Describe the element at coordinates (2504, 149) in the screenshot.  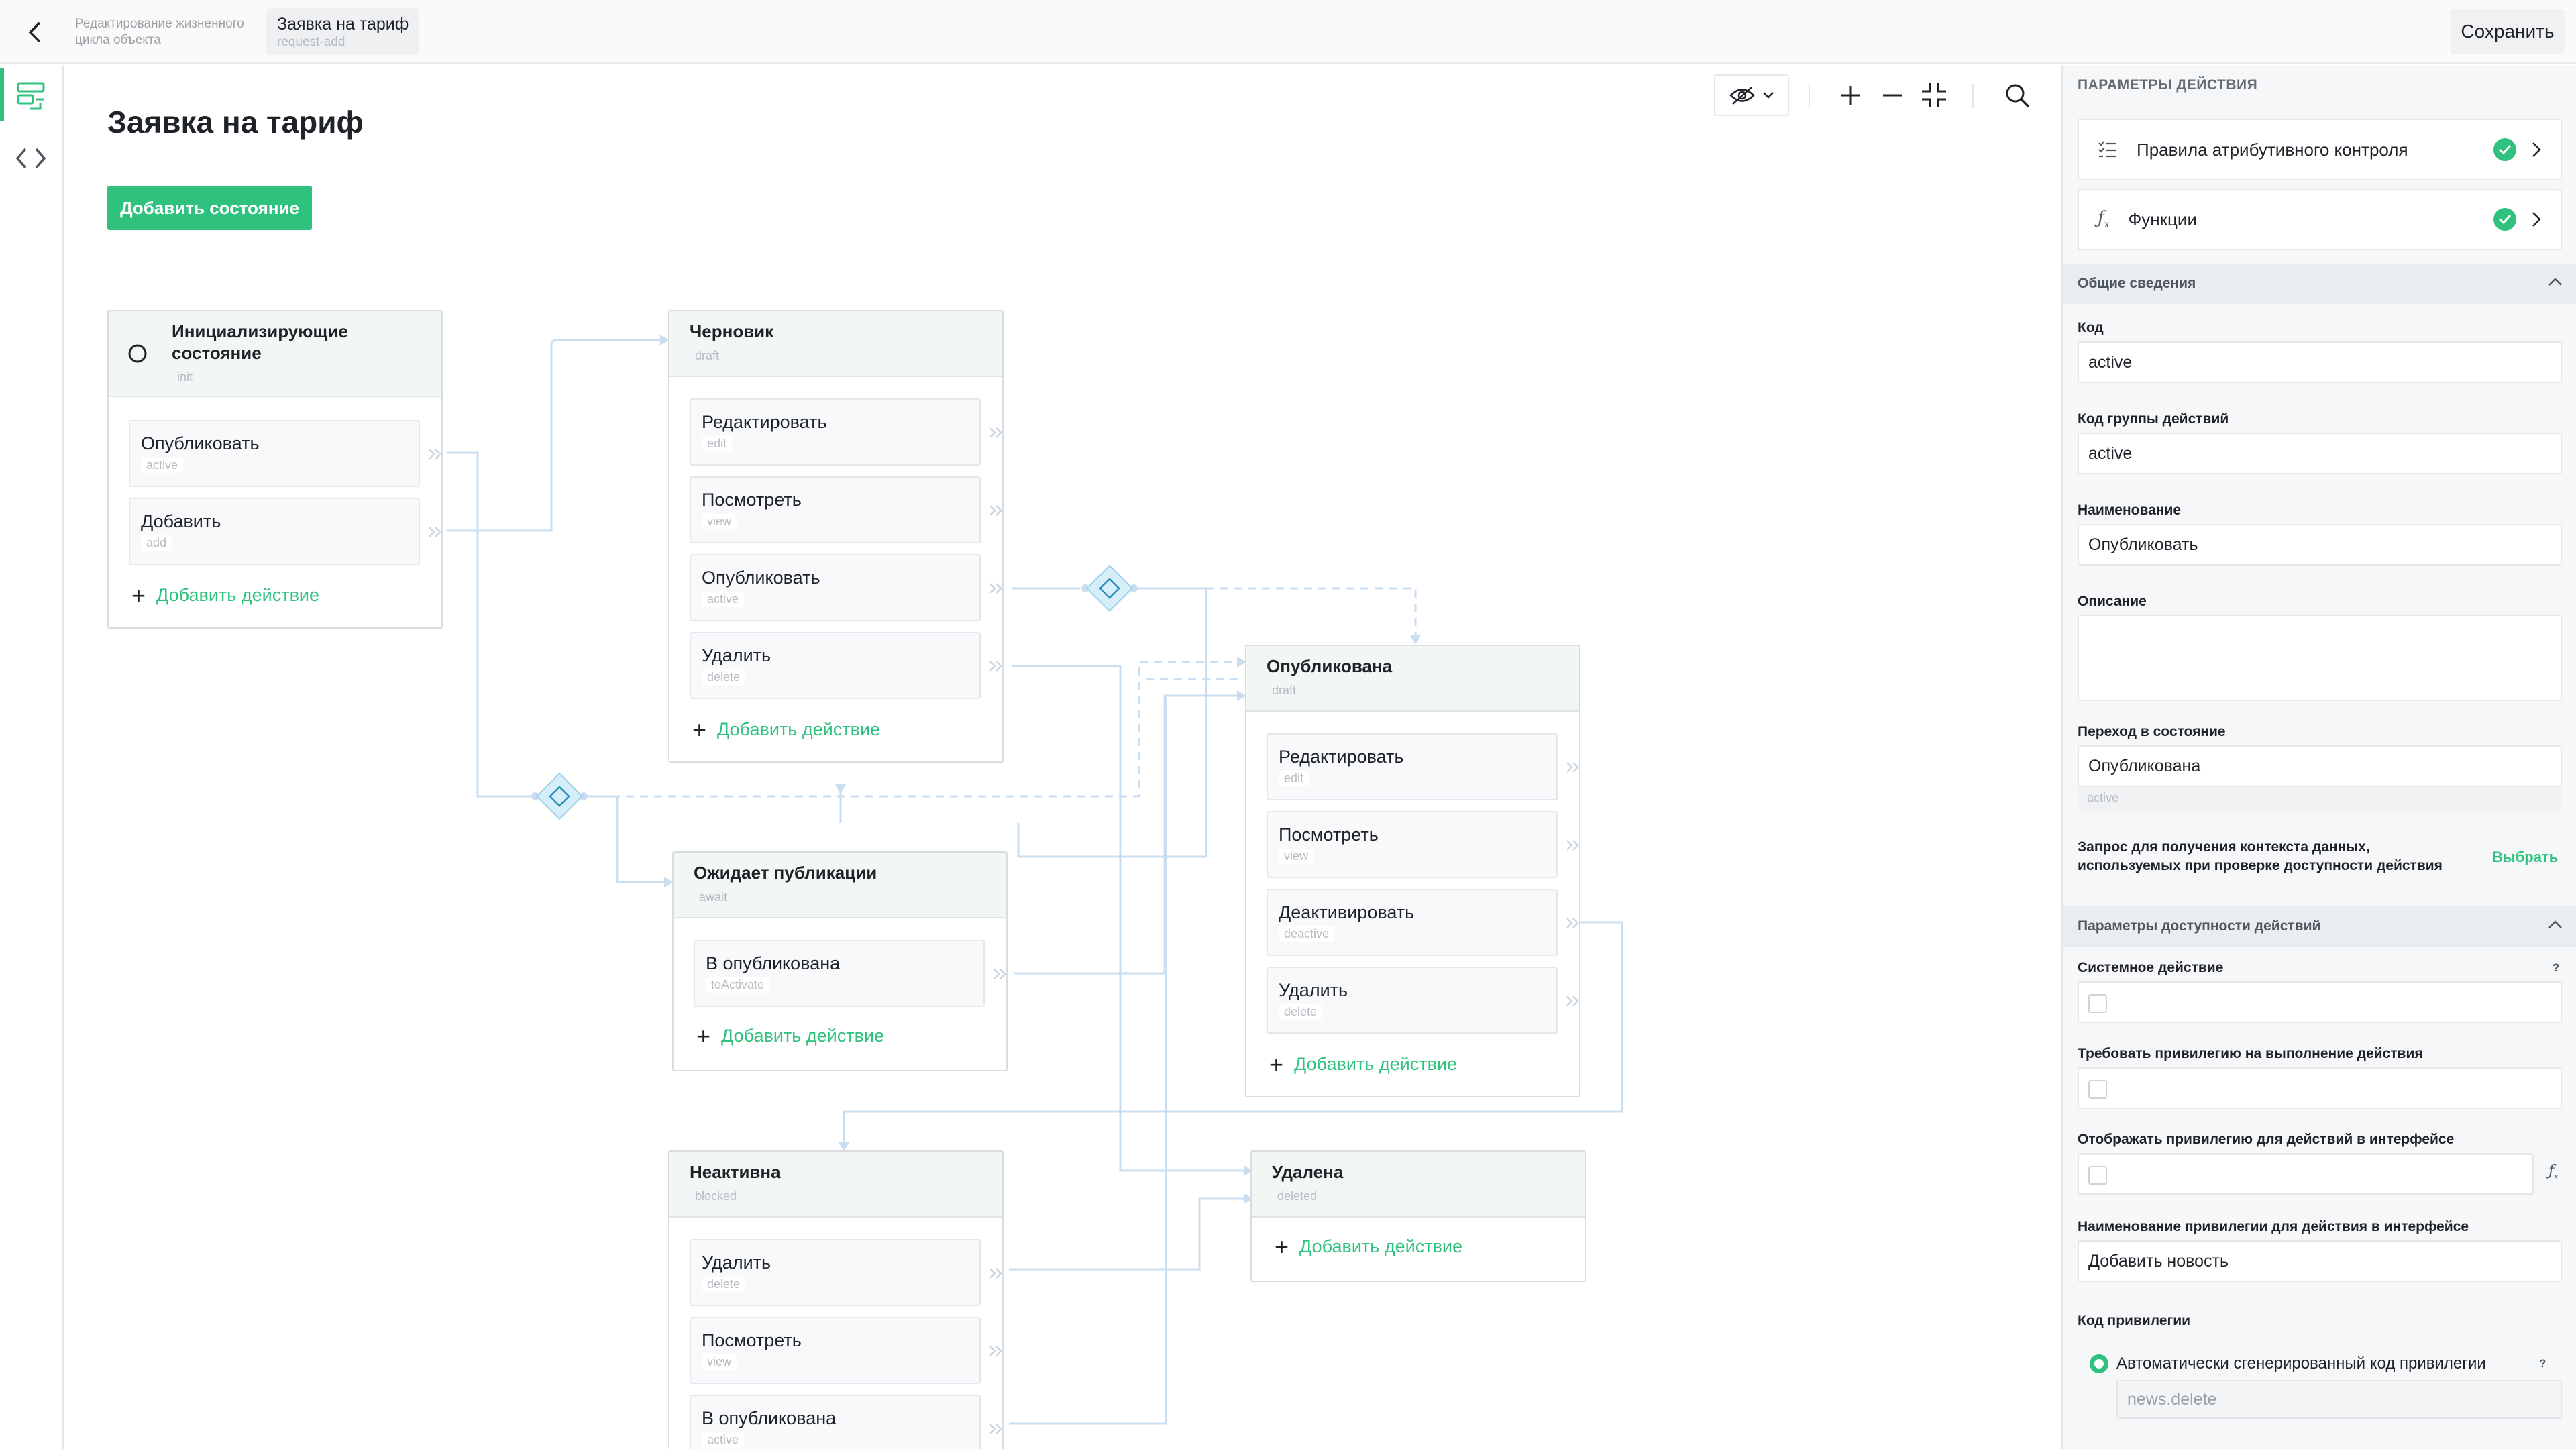
I see `check-circle-icon` at that location.